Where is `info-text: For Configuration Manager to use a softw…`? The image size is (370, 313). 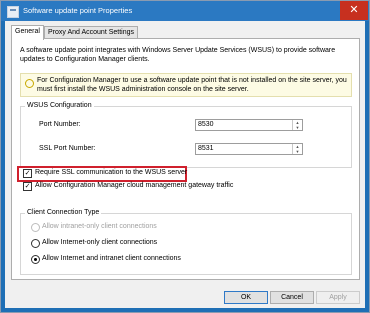 info-text: For Configuration Manager to use a softw… is located at coordinates (192, 85).